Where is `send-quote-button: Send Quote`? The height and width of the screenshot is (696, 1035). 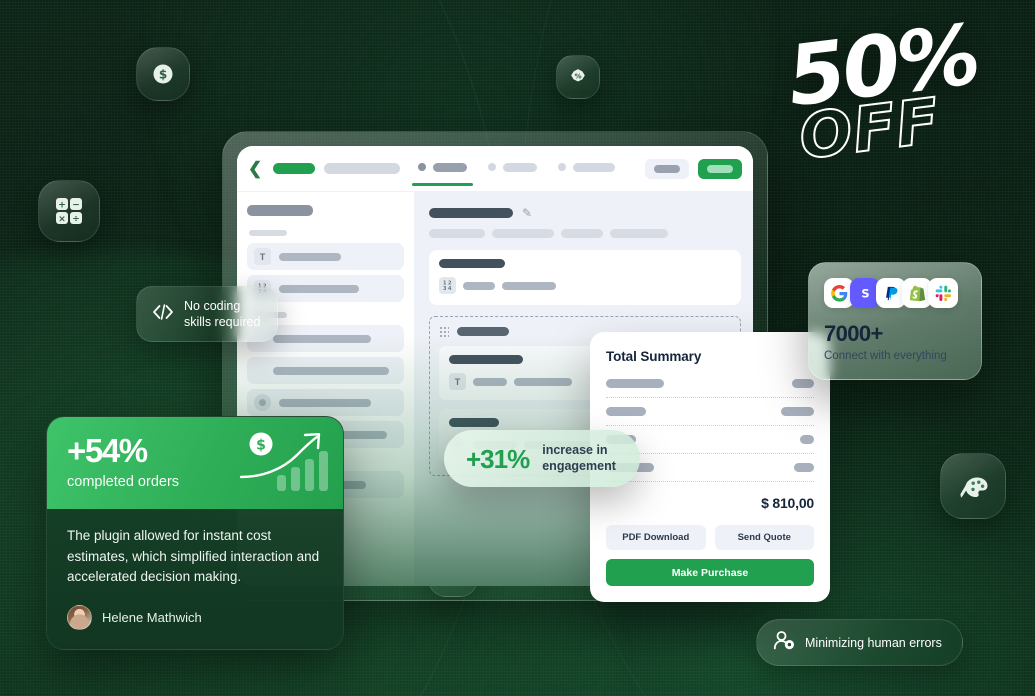 send-quote-button: Send Quote is located at coordinates (764, 537).